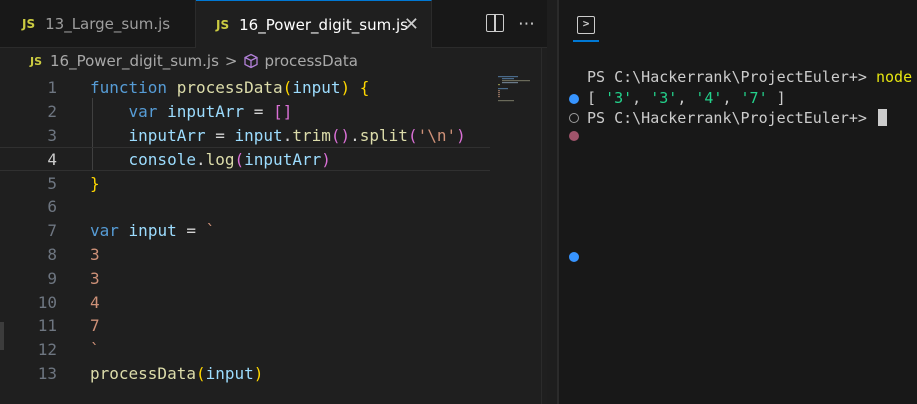  I want to click on code-line: 5 }, so click(245, 183).